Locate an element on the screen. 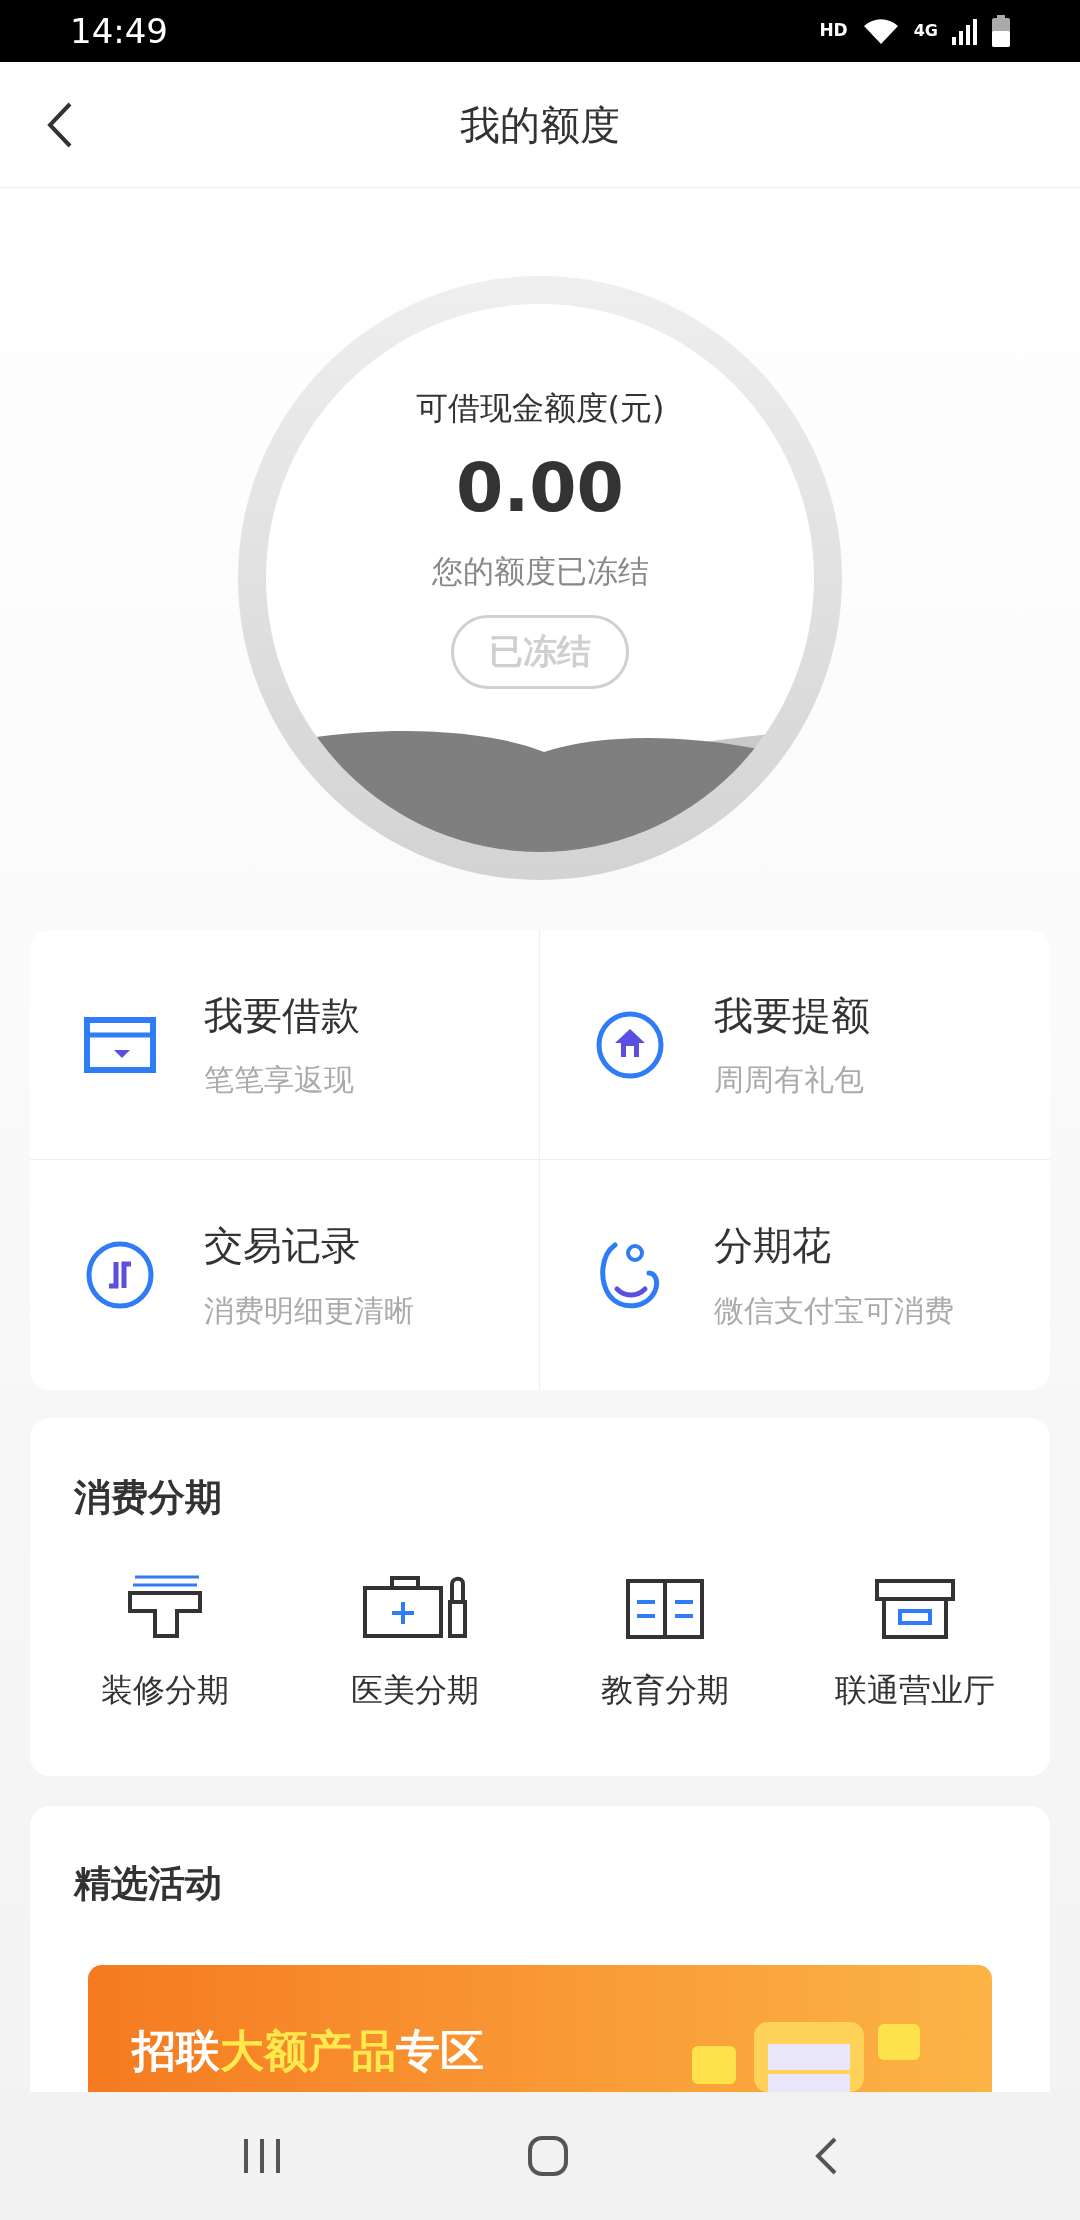  menu-subtitle: 消费明细更清晰 is located at coordinates (309, 1310).